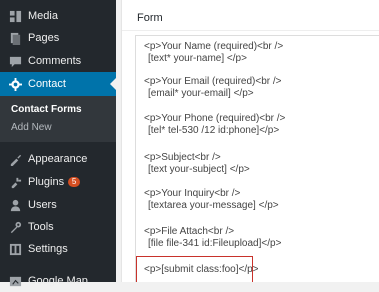  I want to click on contact-submenu: Contact Forms Add New, so click(58, 119).